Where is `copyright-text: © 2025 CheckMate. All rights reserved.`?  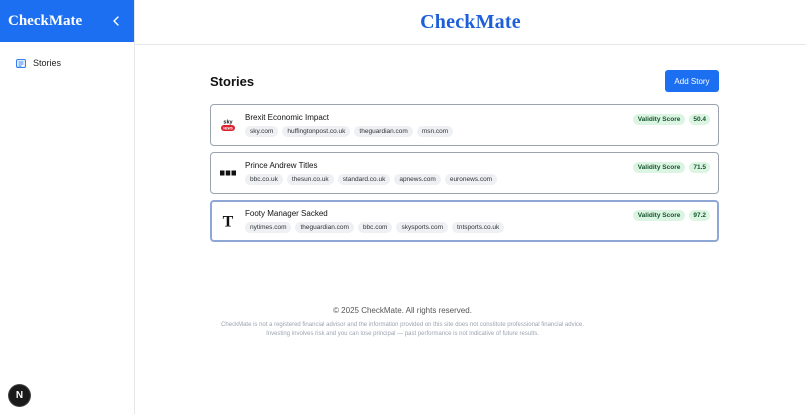
copyright-text: © 2025 CheckMate. All rights reserved. is located at coordinates (402, 310).